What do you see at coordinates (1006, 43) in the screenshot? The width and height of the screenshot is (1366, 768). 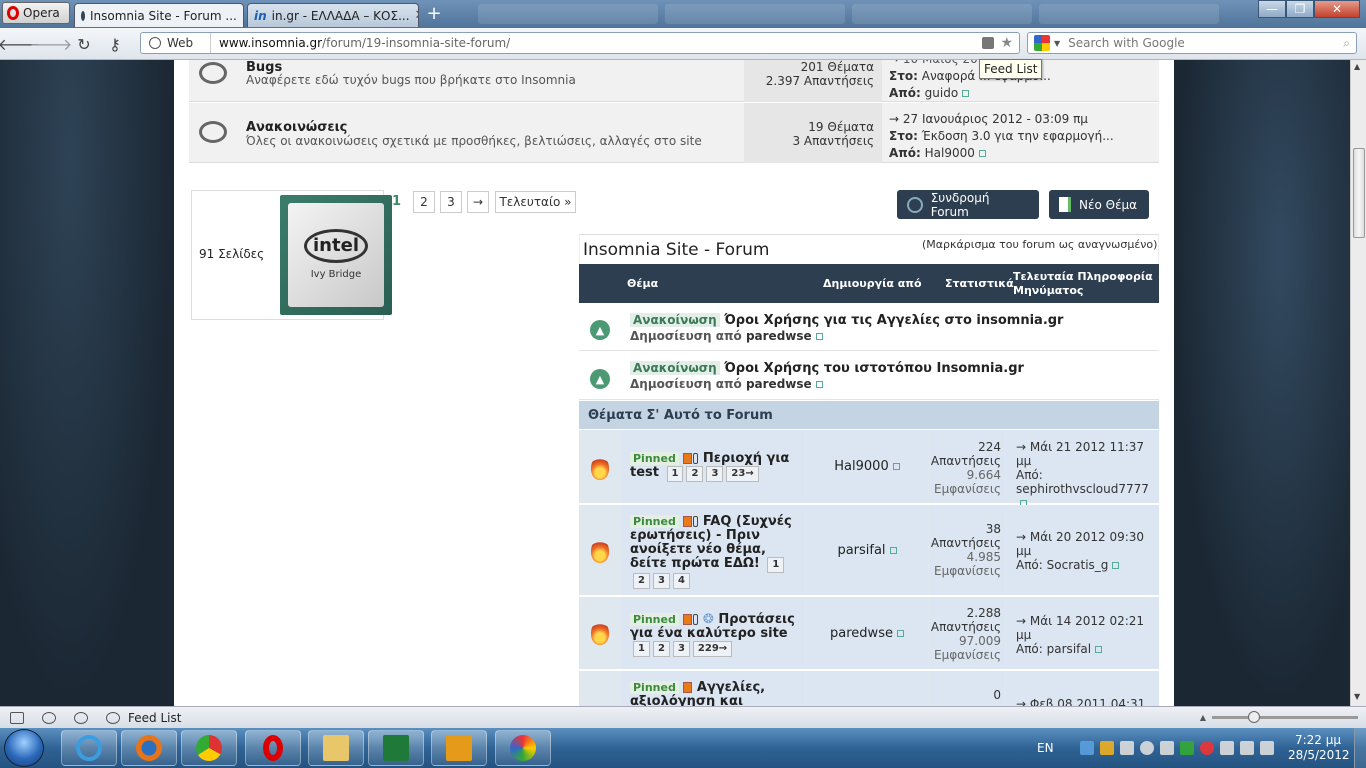 I see `bookmark-star-icon: ★` at bounding box center [1006, 43].